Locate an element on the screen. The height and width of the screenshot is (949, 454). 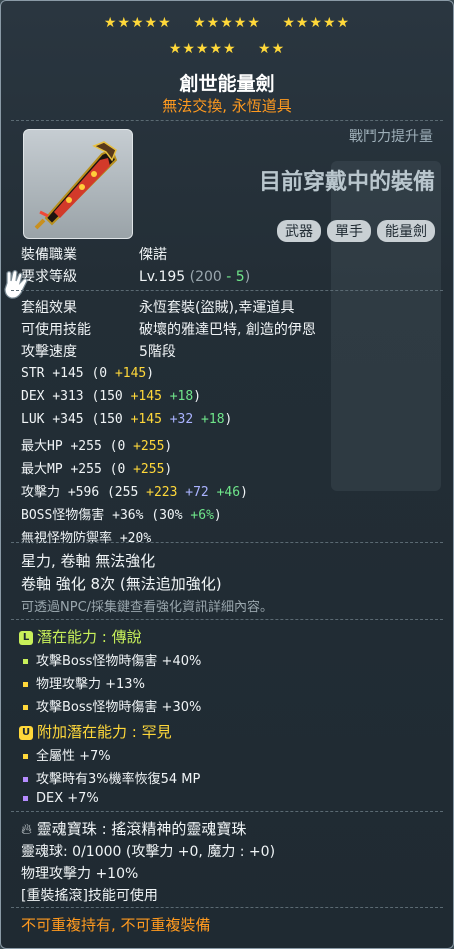
stat-row: 最大HP +255 (0 +255) is located at coordinates (96, 444).